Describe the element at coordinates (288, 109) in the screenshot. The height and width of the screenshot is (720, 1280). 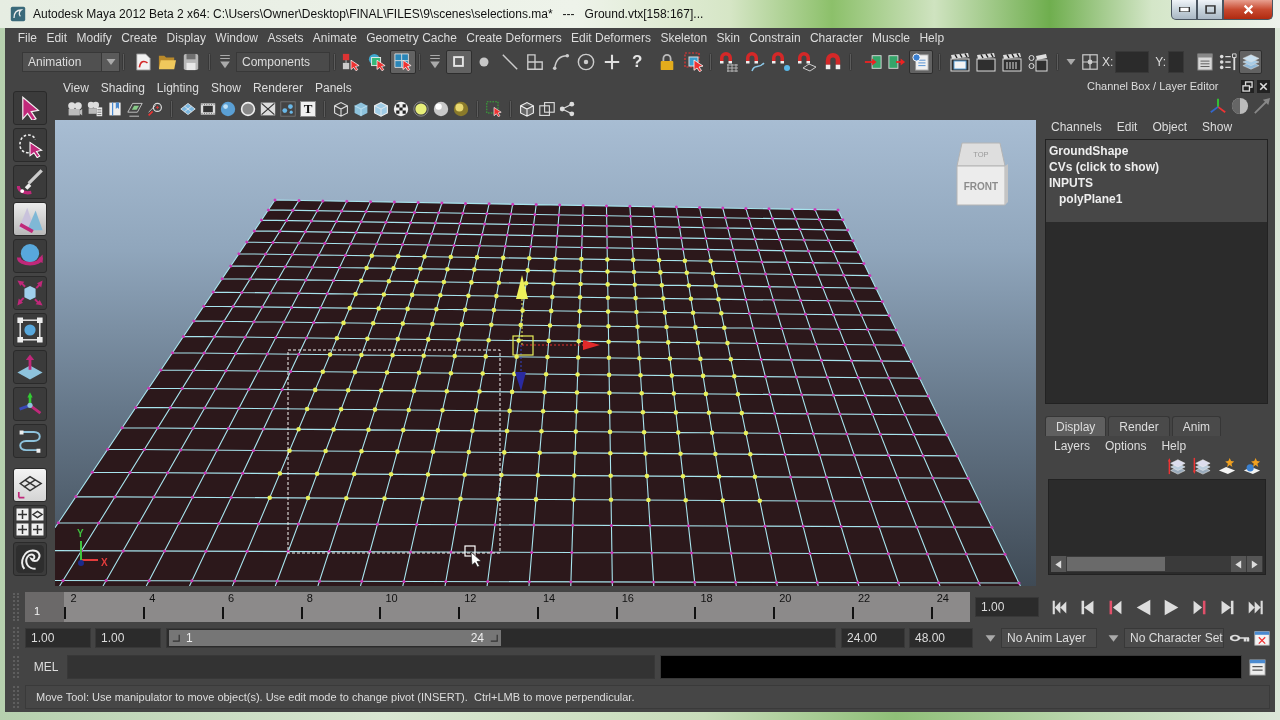
I see `dots-icon` at that location.